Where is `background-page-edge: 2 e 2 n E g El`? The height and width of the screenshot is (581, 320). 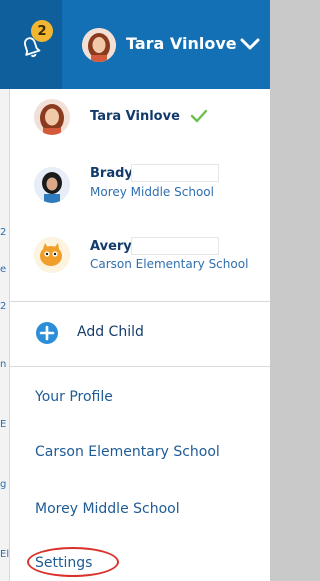
background-page-edge: 2 e 2 n E g El is located at coordinates (5, 335).